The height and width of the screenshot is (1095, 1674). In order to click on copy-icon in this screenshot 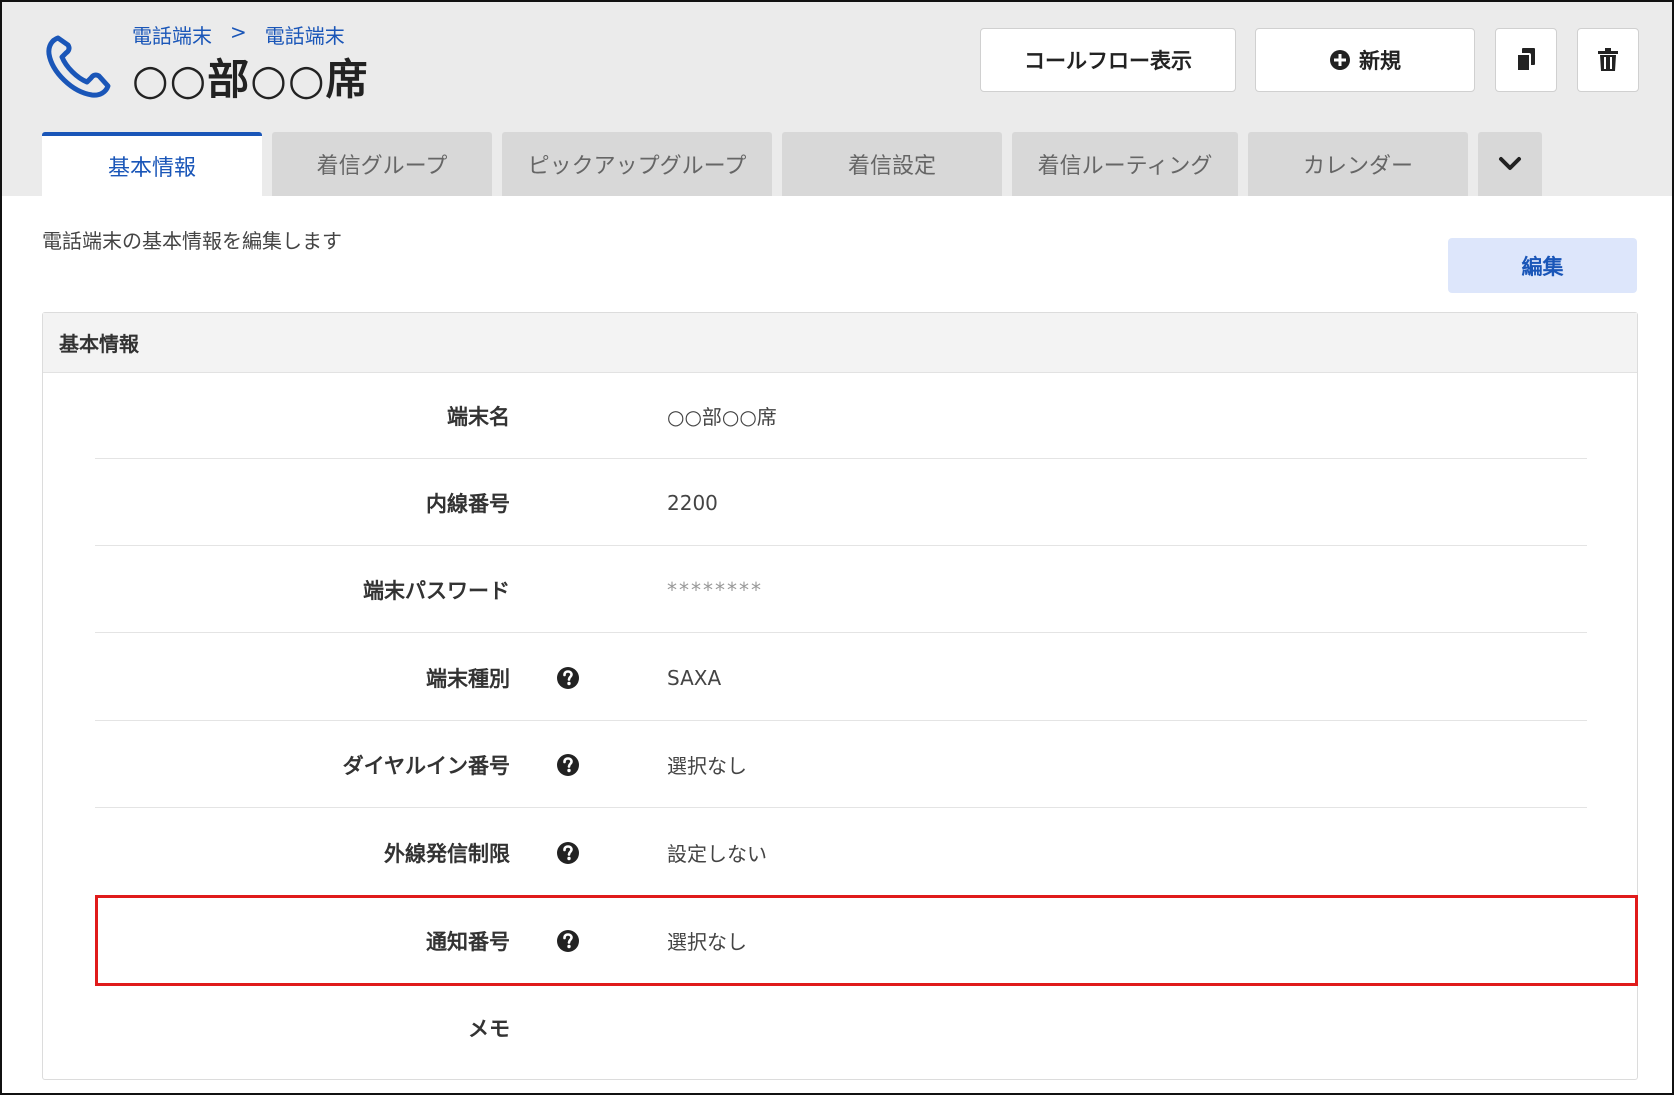, I will do `click(1525, 60)`.